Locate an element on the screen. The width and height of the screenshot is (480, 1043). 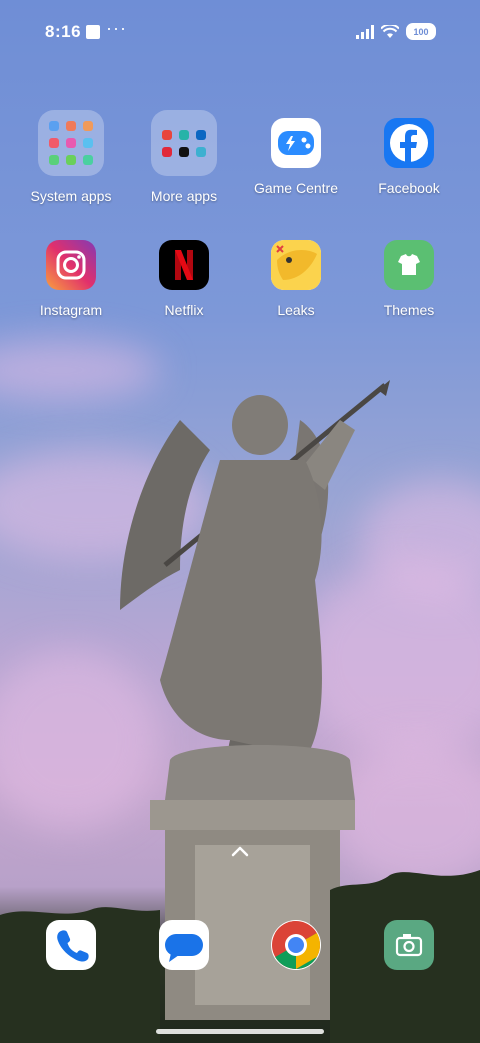
app-more-apps: More apps is located at coordinates (184, 157).